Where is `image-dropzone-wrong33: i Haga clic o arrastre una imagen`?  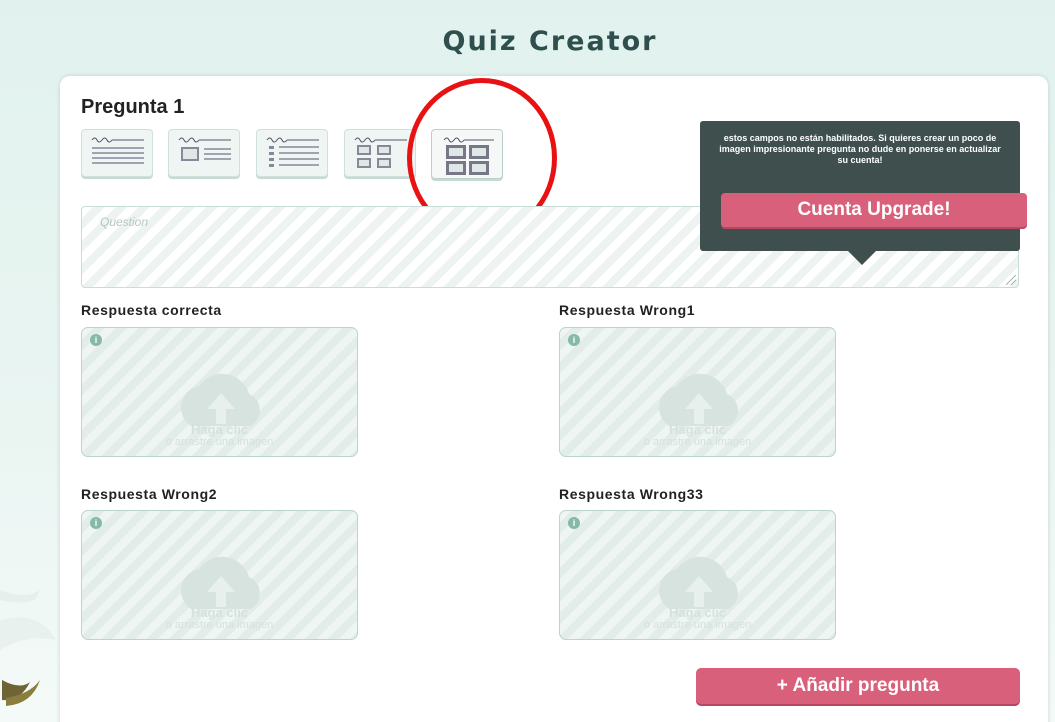 image-dropzone-wrong33: i Haga clic o arrastre una imagen is located at coordinates (697, 575).